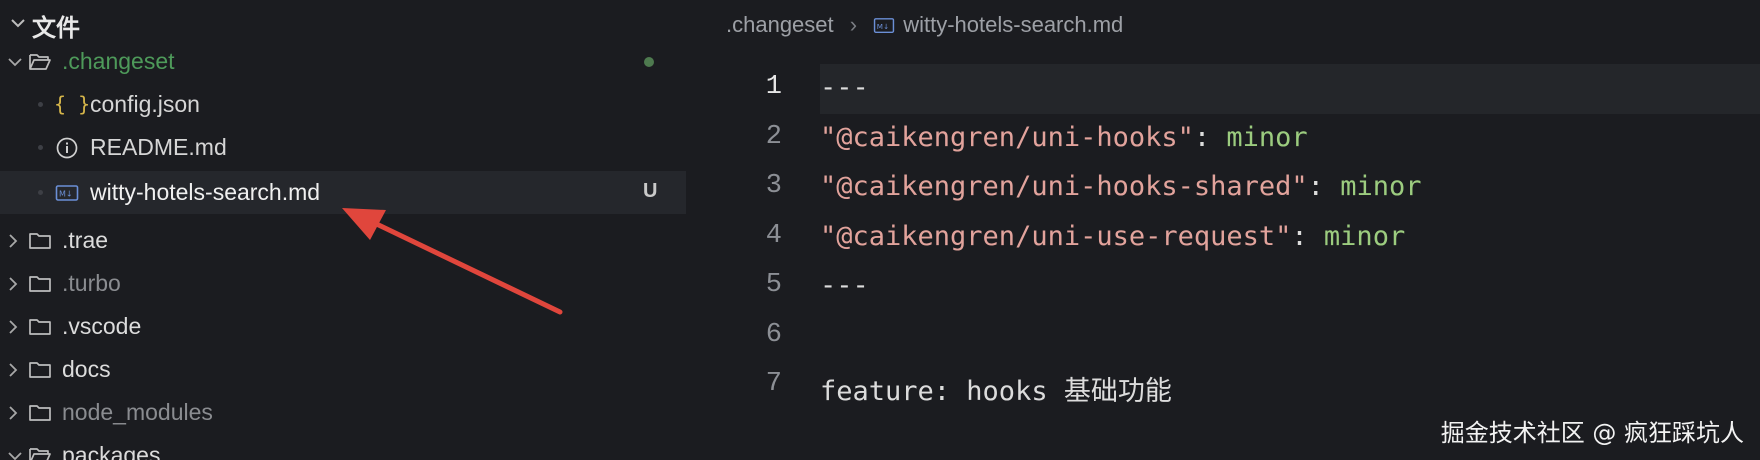  I want to click on tree-item-label: .turbo, so click(91, 283).